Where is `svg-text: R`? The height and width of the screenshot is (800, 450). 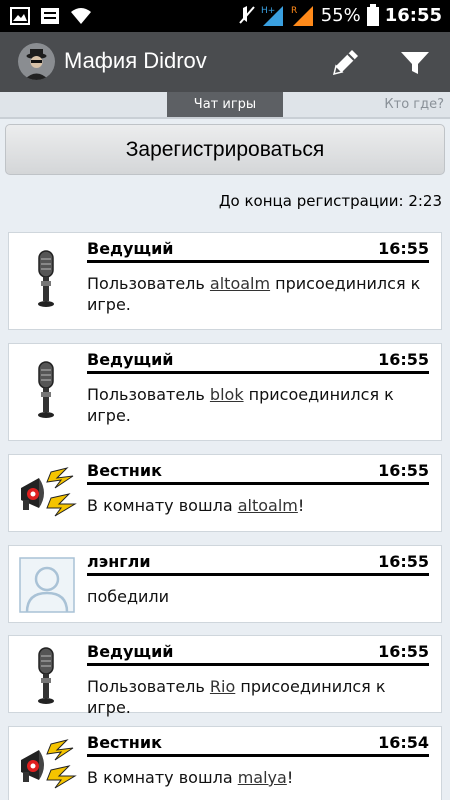
svg-text: R is located at coordinates (294, 11).